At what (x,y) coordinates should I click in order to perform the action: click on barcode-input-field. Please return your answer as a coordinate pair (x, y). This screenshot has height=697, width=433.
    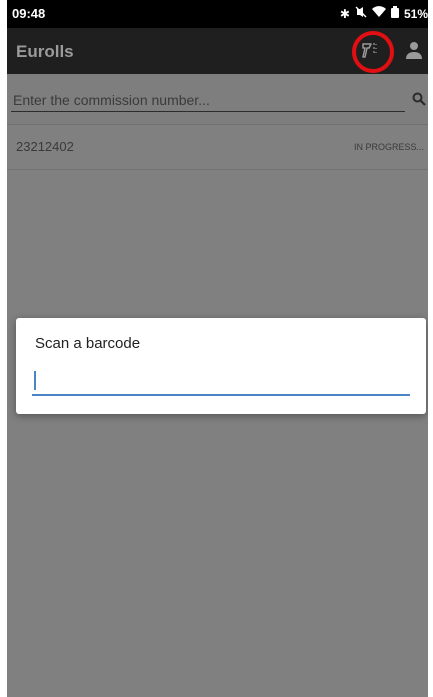
    Looking at the image, I should click on (223, 382).